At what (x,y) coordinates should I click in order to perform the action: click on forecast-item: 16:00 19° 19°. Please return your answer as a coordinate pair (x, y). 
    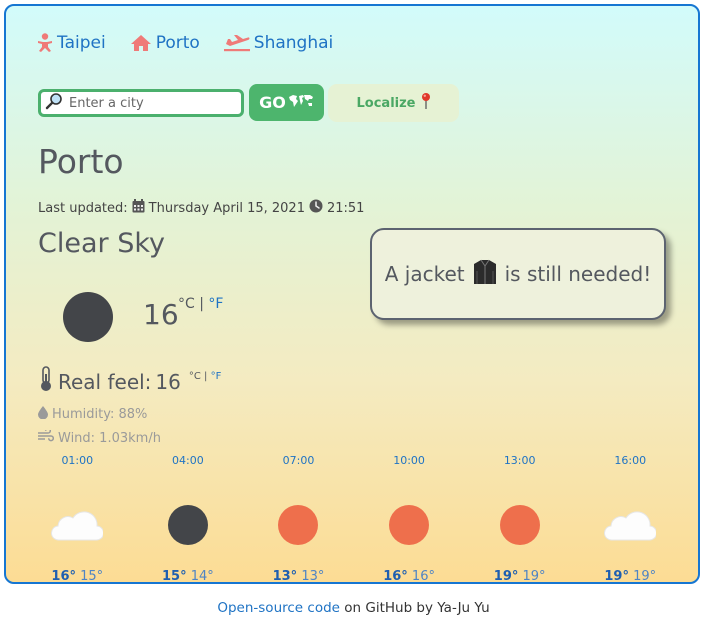
    Looking at the image, I should click on (630, 519).